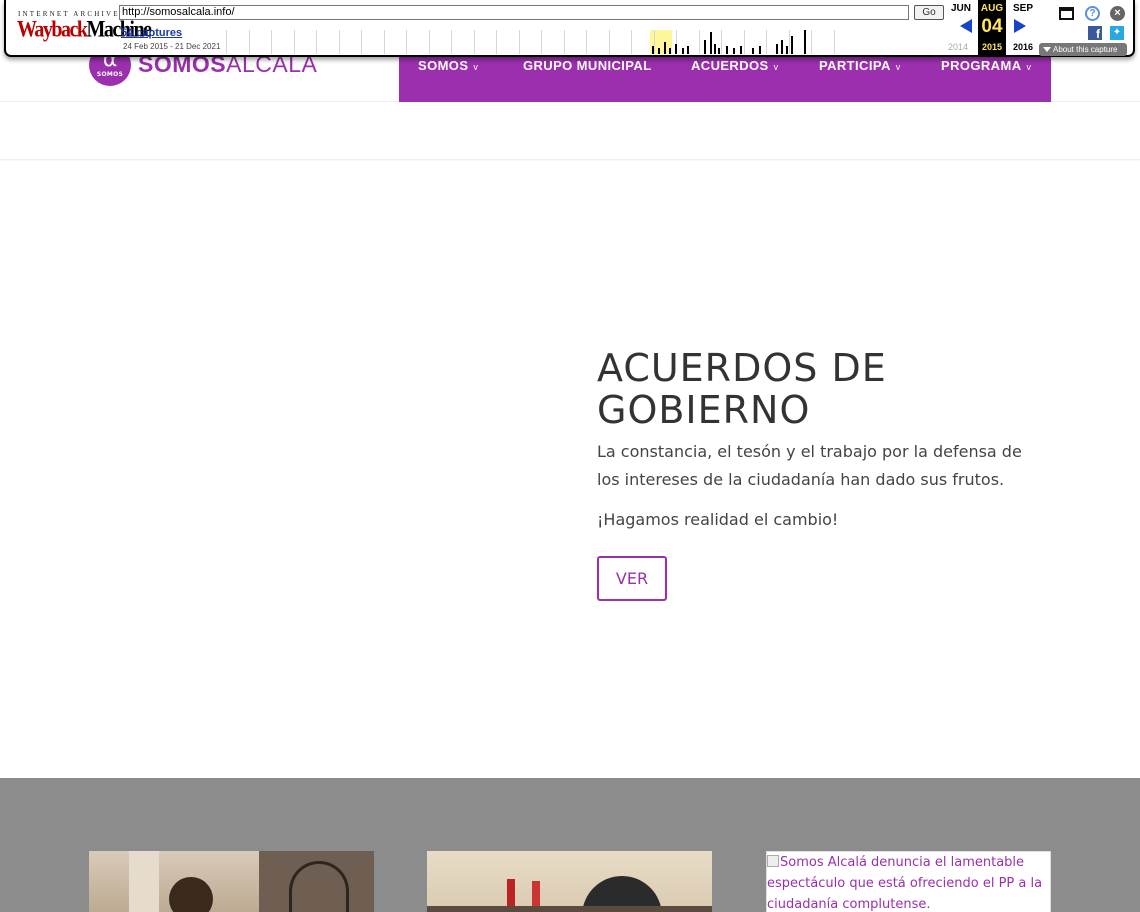  Describe the element at coordinates (52, 30) in the screenshot. I see `wayback-logo-word-1: Wayback` at that location.